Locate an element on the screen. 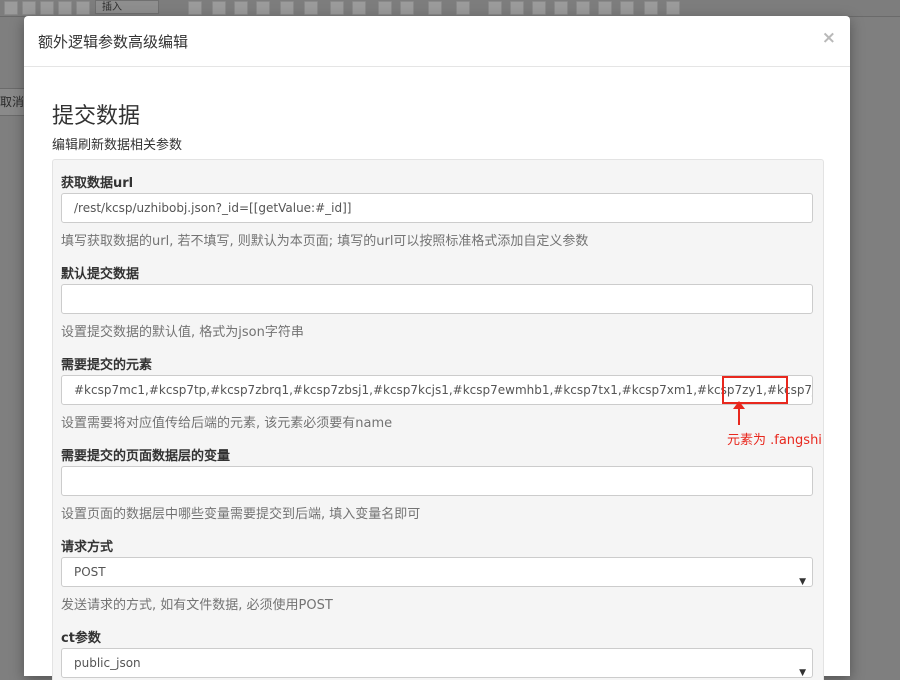 The height and width of the screenshot is (680, 900). section-description: 编辑刷新数据相关参数 is located at coordinates (117, 145).